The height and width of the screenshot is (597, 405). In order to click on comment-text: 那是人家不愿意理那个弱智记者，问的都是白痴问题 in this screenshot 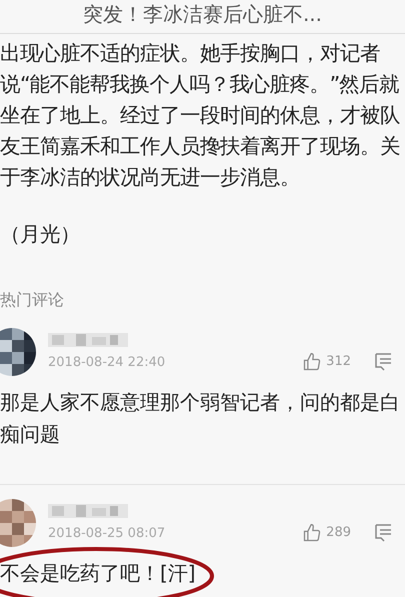, I will do `click(200, 418)`.